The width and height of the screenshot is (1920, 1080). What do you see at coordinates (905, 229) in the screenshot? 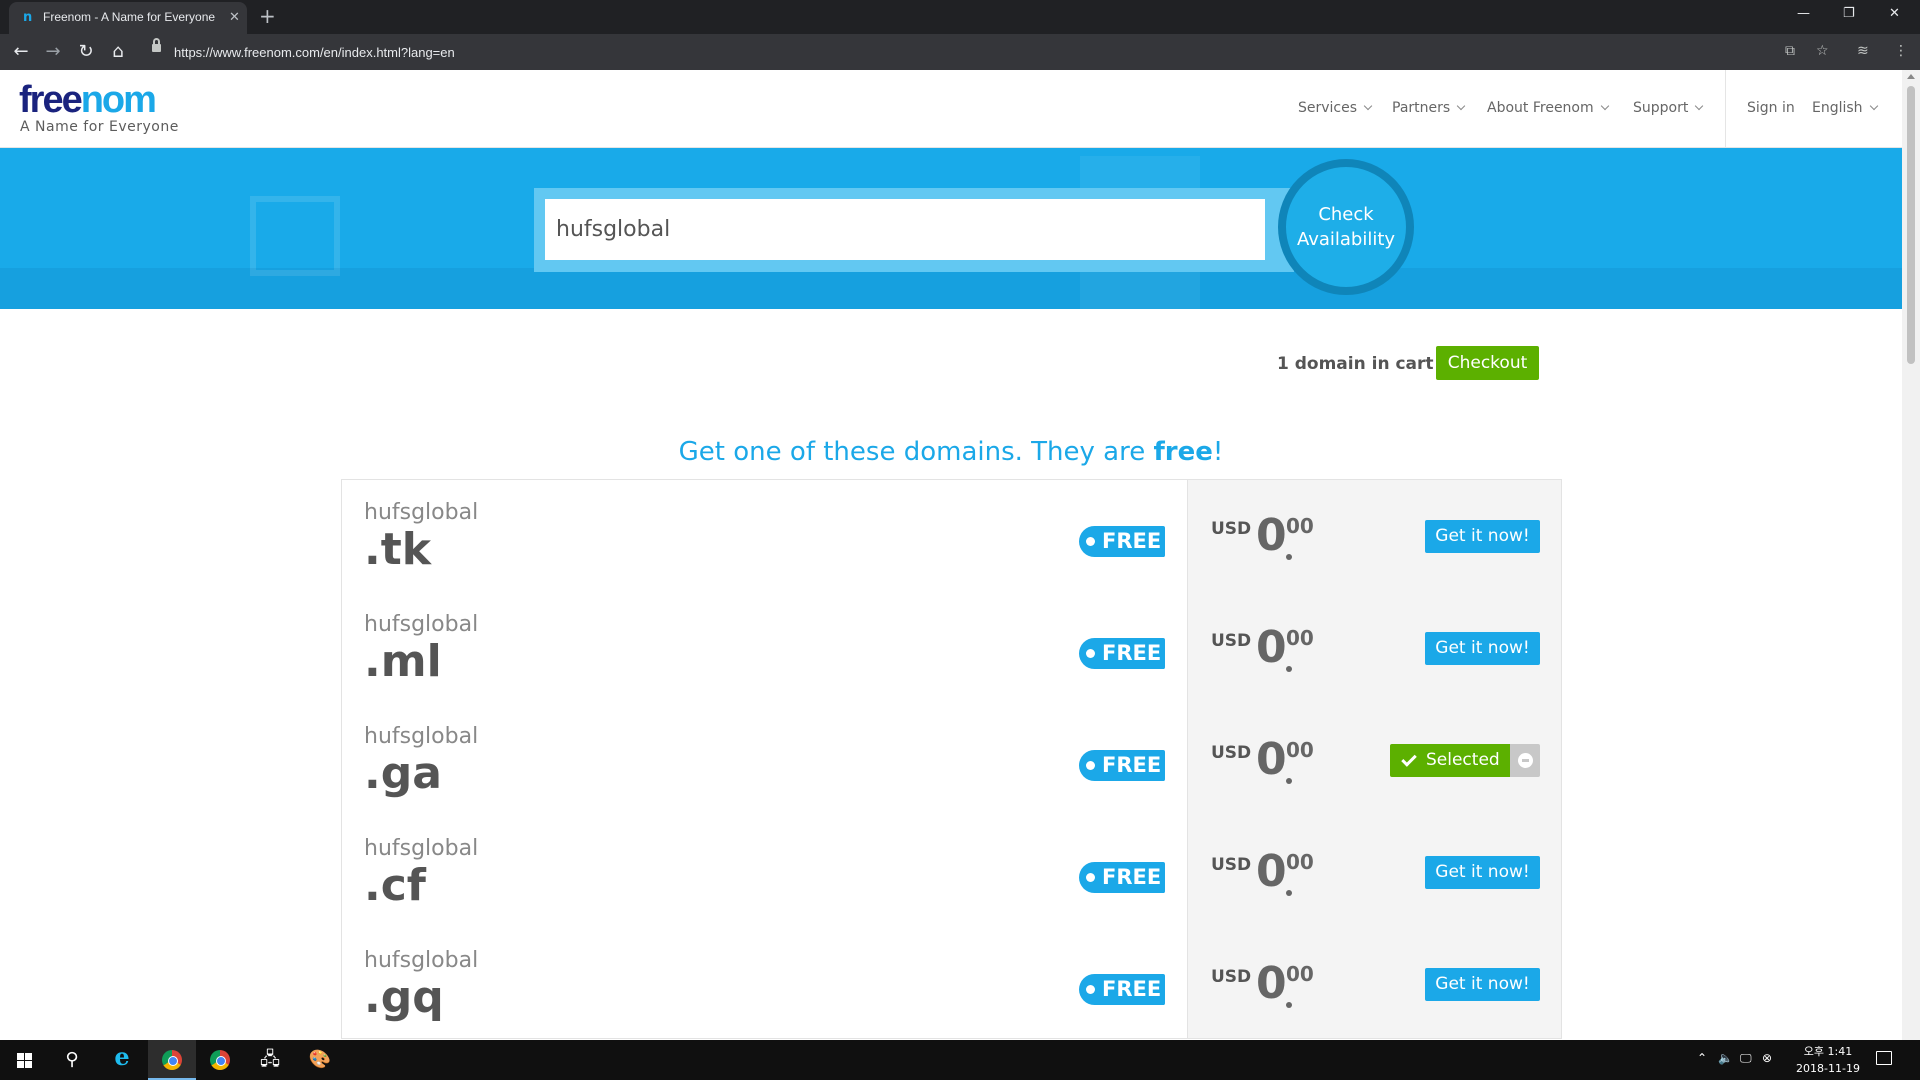
I see `domain-search-input` at bounding box center [905, 229].